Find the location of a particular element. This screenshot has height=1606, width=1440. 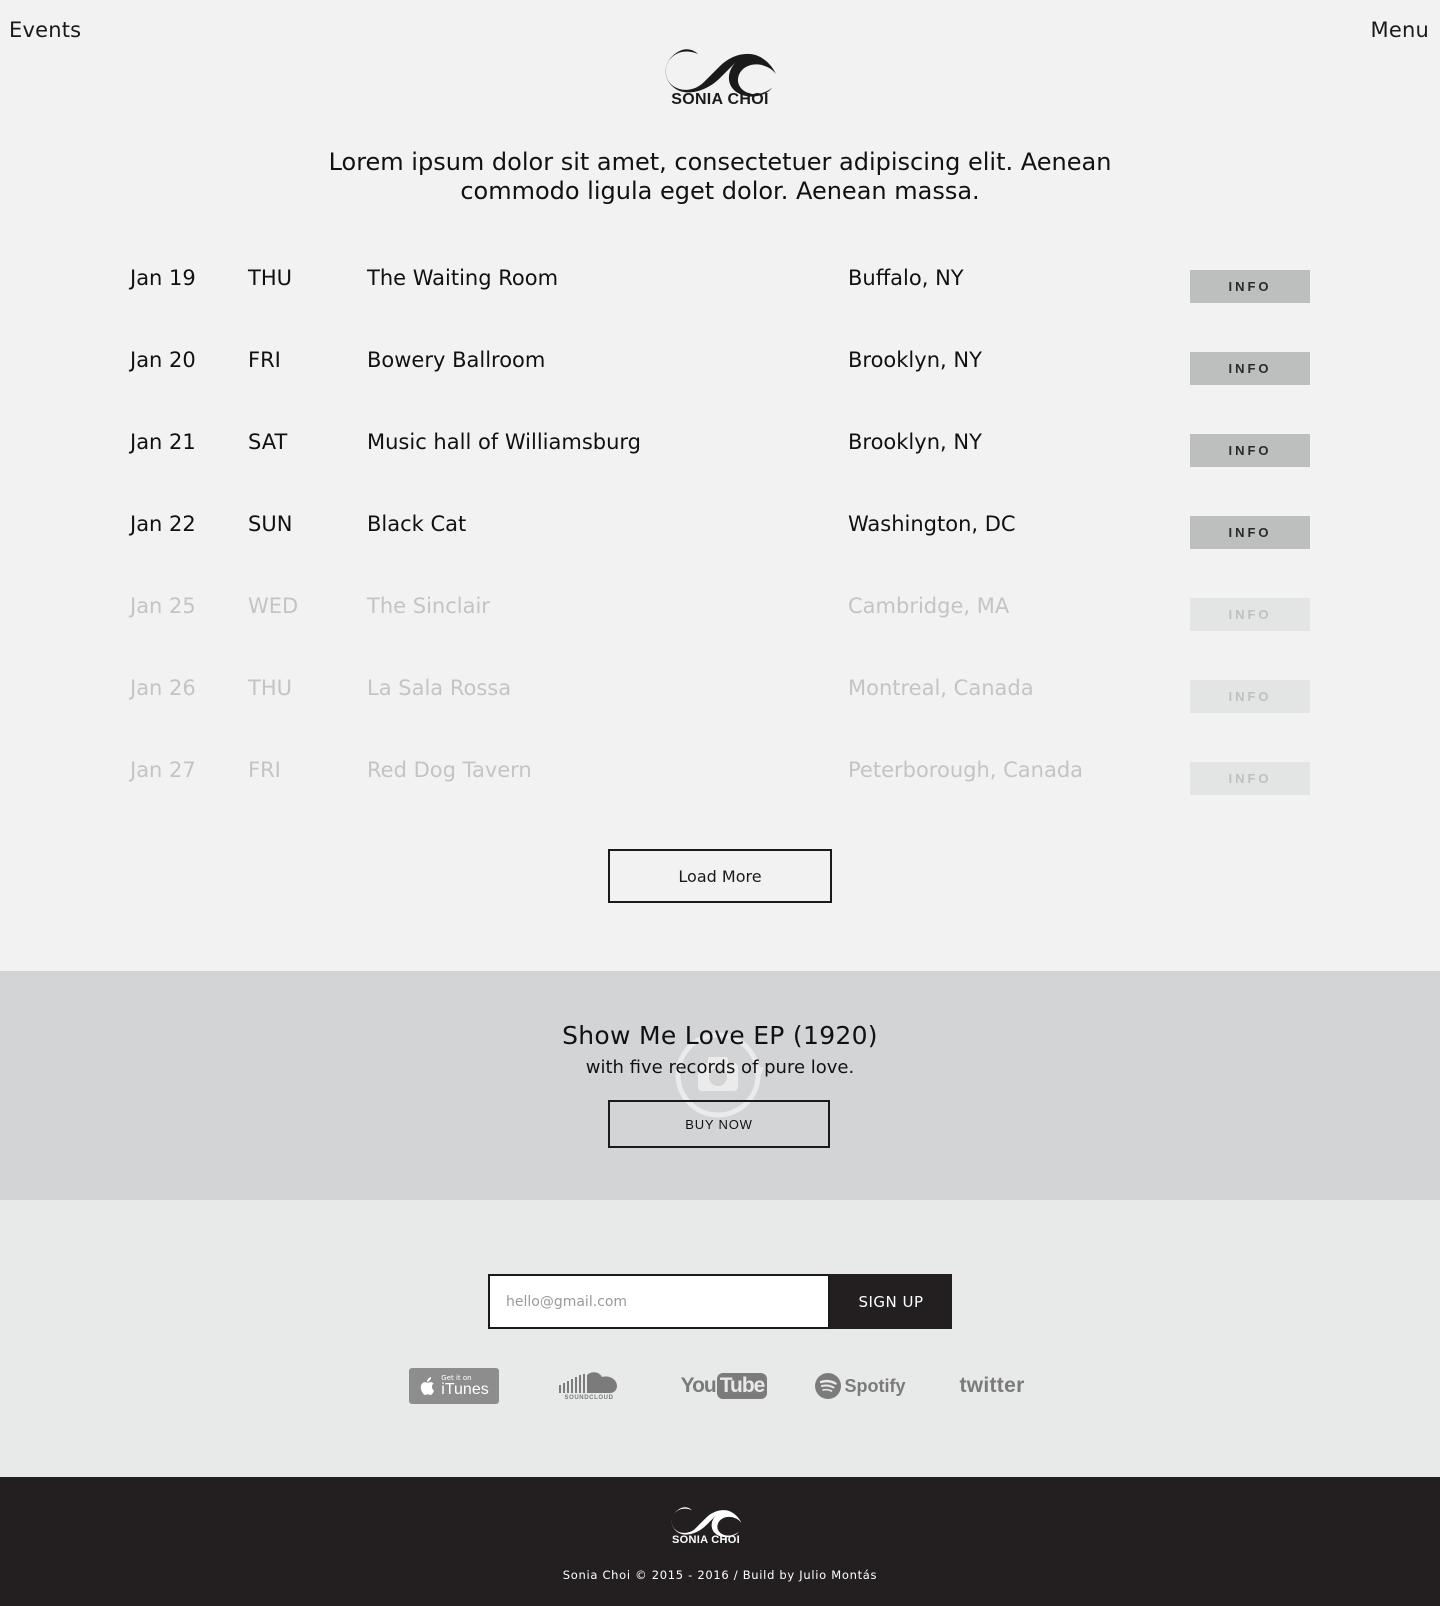

event-venue: Bowery Ballroom is located at coordinates (456, 360).